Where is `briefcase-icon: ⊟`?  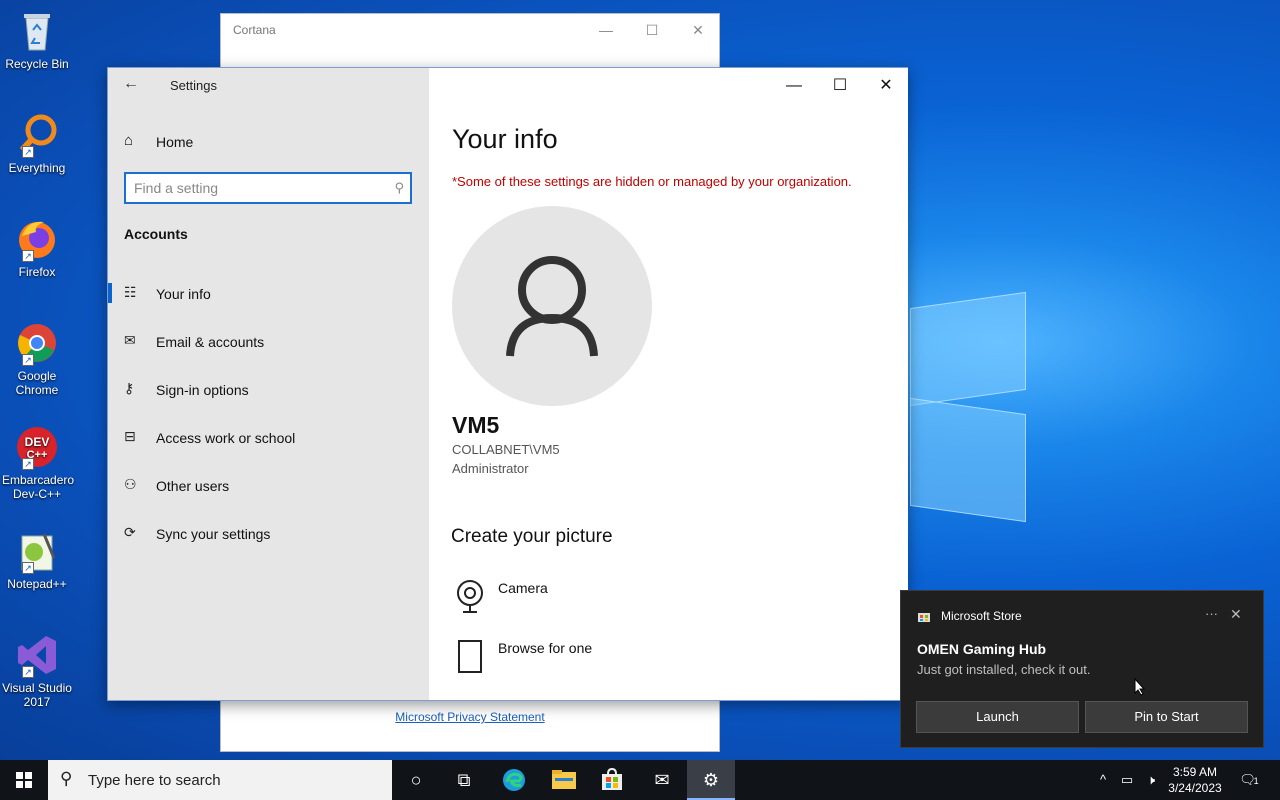
briefcase-icon: ⊟ is located at coordinates (130, 436).